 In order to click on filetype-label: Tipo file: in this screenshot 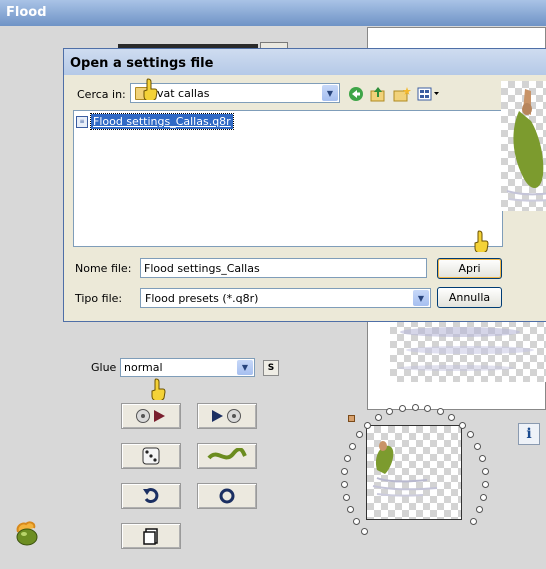, I will do `click(99, 298)`.